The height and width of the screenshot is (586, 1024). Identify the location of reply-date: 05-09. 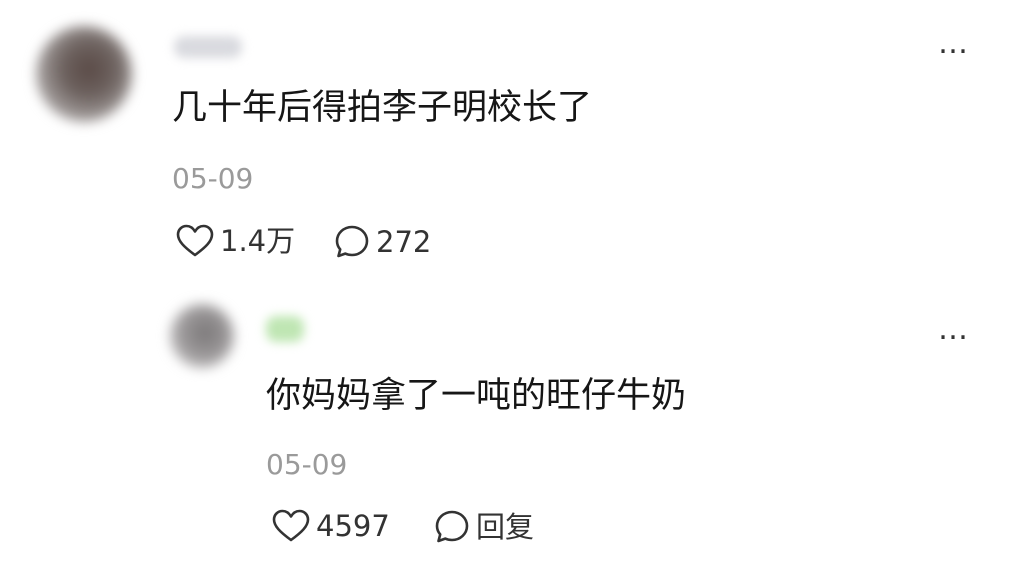
(307, 464).